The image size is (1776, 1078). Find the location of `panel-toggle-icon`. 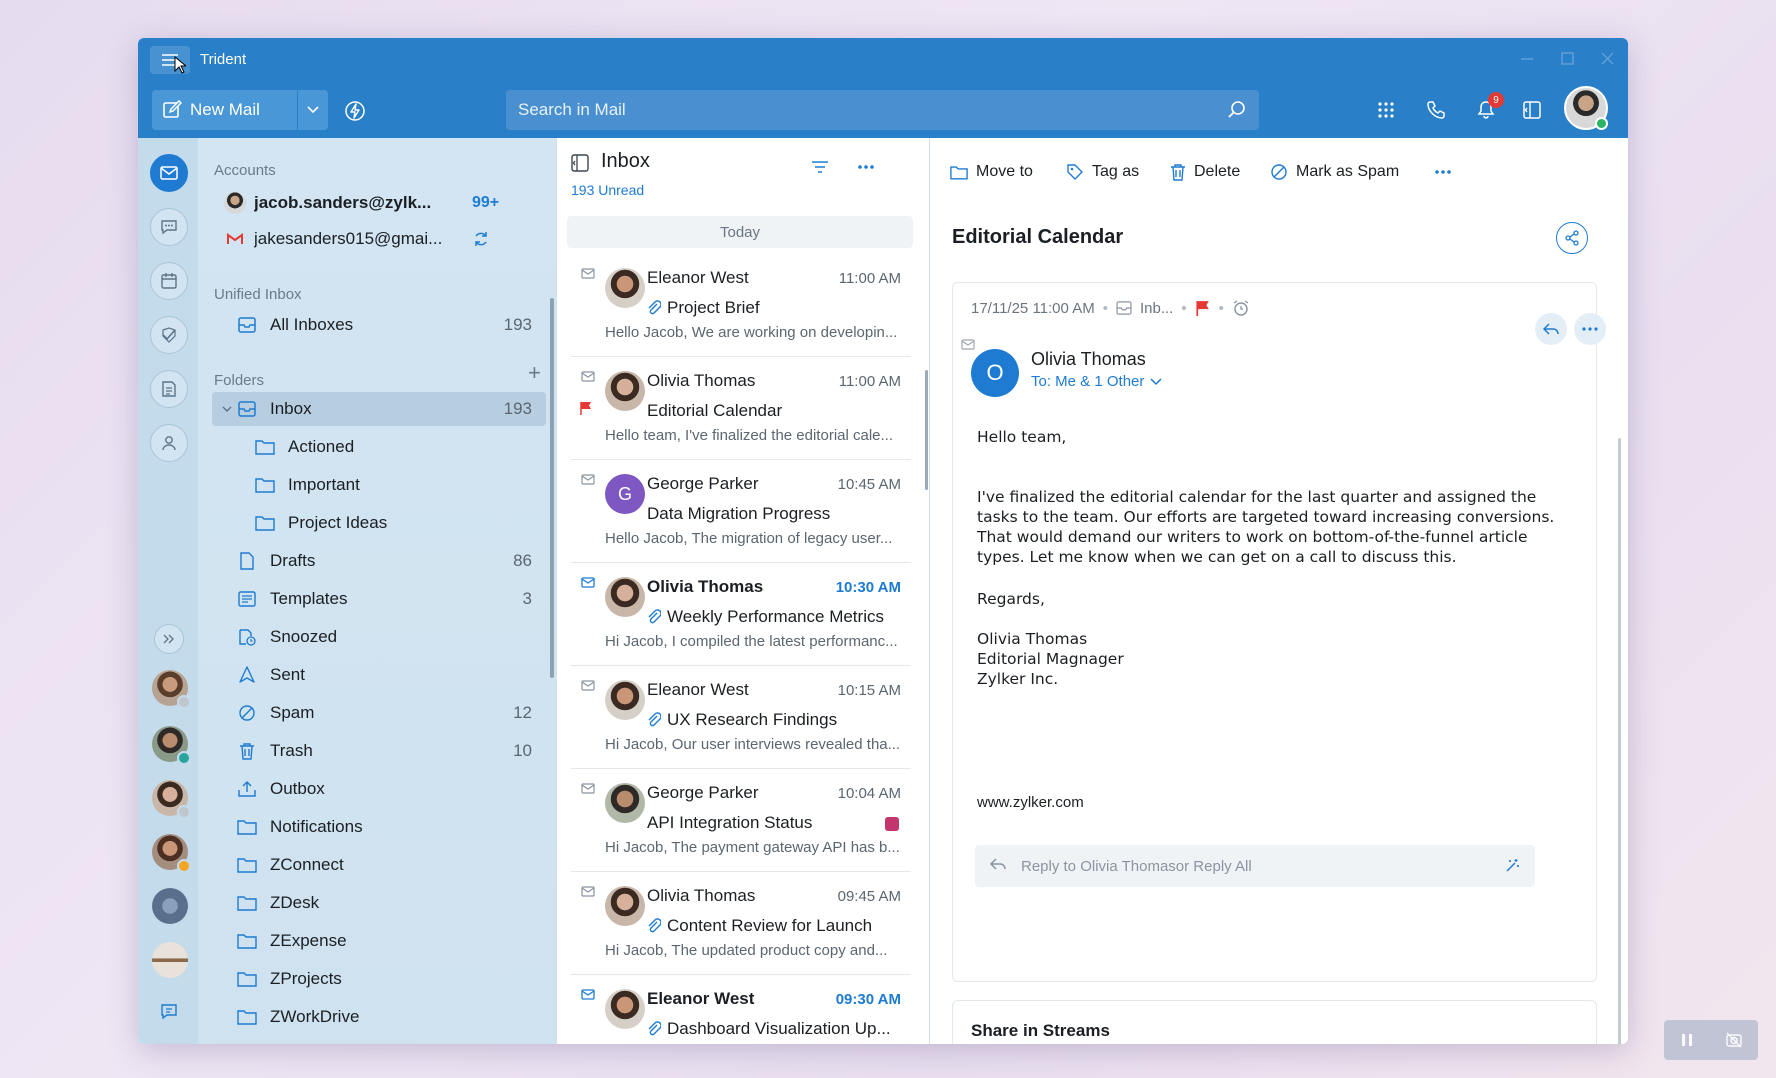

panel-toggle-icon is located at coordinates (1532, 110).